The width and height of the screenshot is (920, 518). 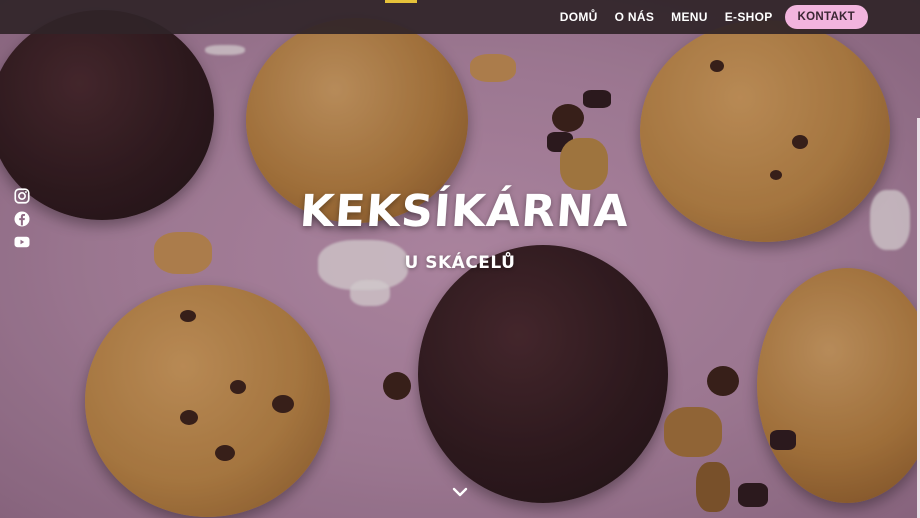 I want to click on nav-link-o-nas: O NÁS, so click(x=635, y=17).